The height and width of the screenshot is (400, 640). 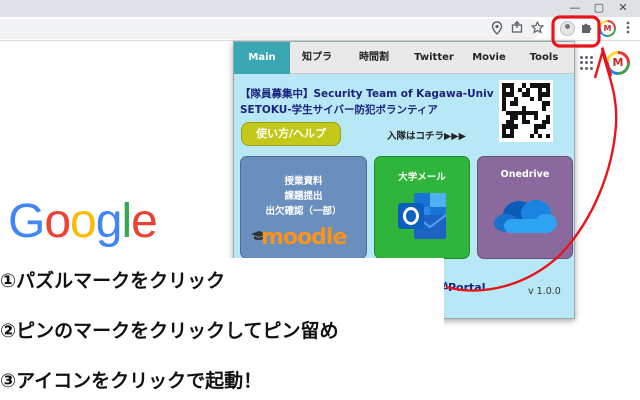 I want to click on minimize-icon: —, so click(x=575, y=8).